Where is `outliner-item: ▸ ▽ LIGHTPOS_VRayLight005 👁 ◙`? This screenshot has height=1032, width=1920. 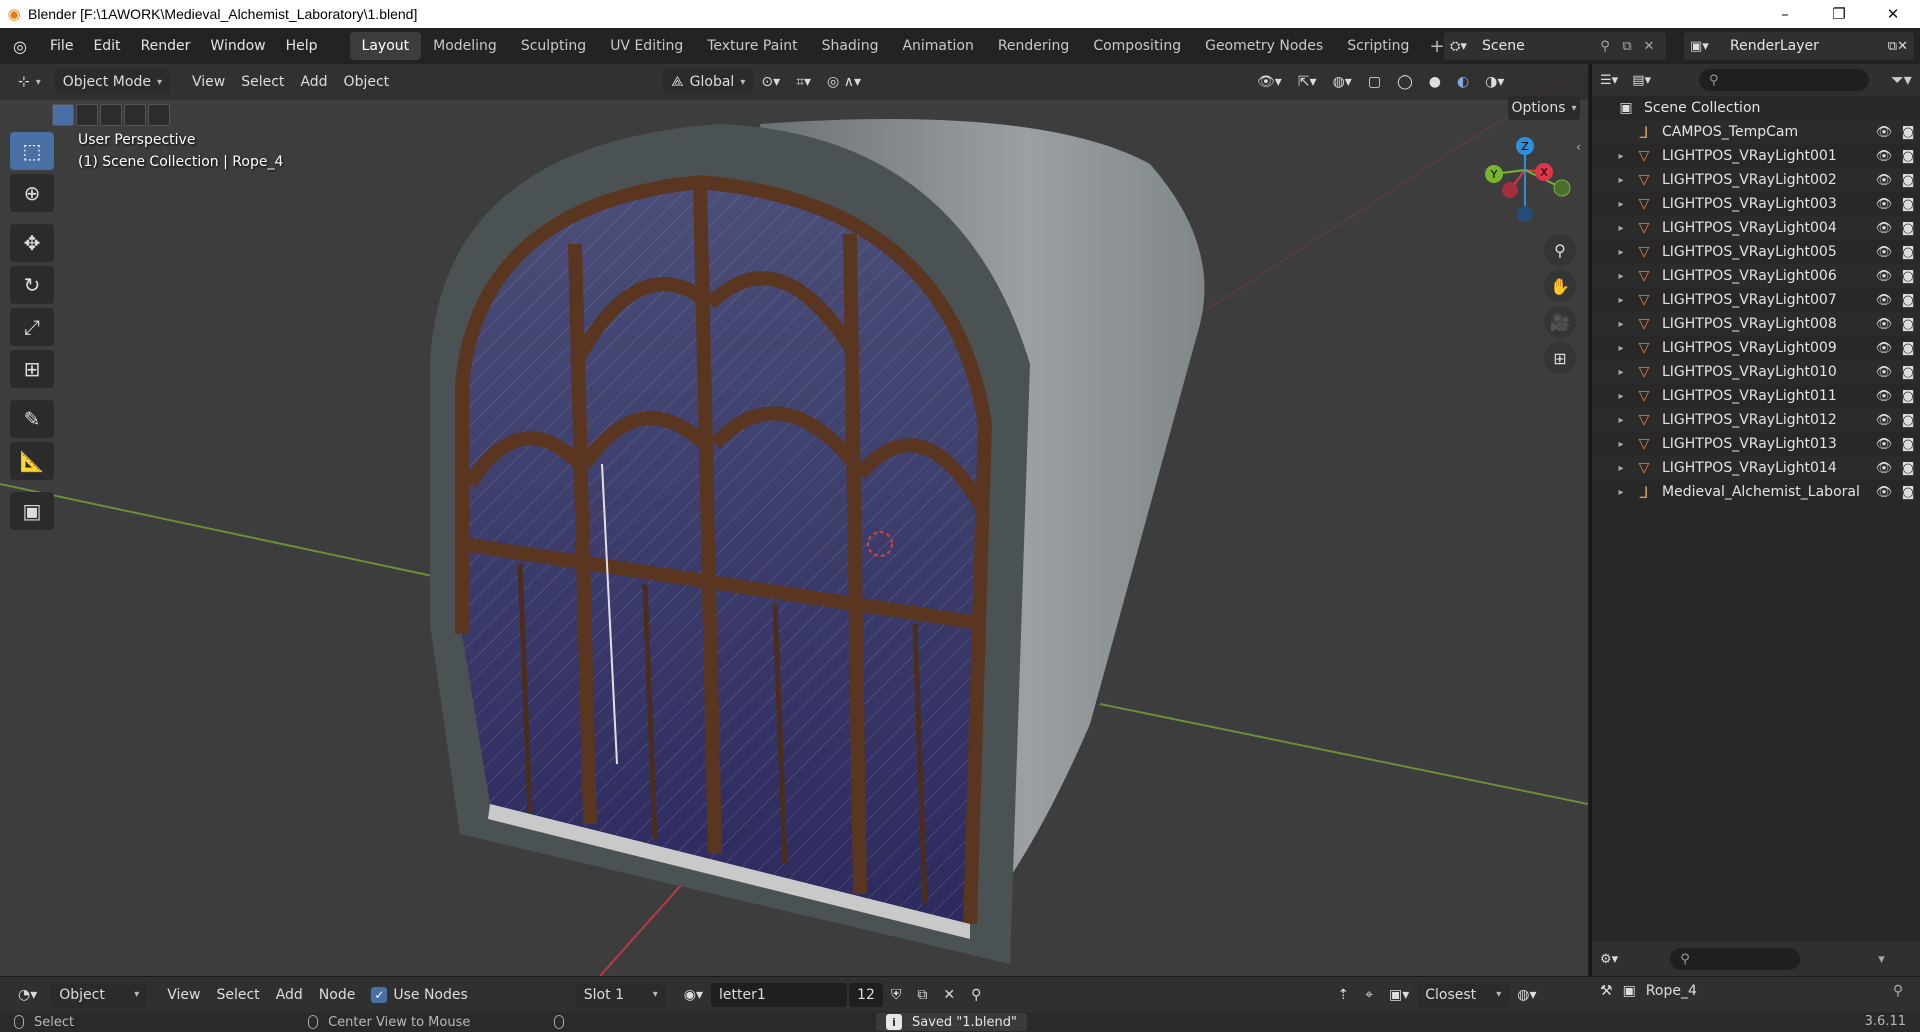 outliner-item: ▸ ▽ LIGHTPOS_VRayLight005 👁 ◙ is located at coordinates (1756, 252).